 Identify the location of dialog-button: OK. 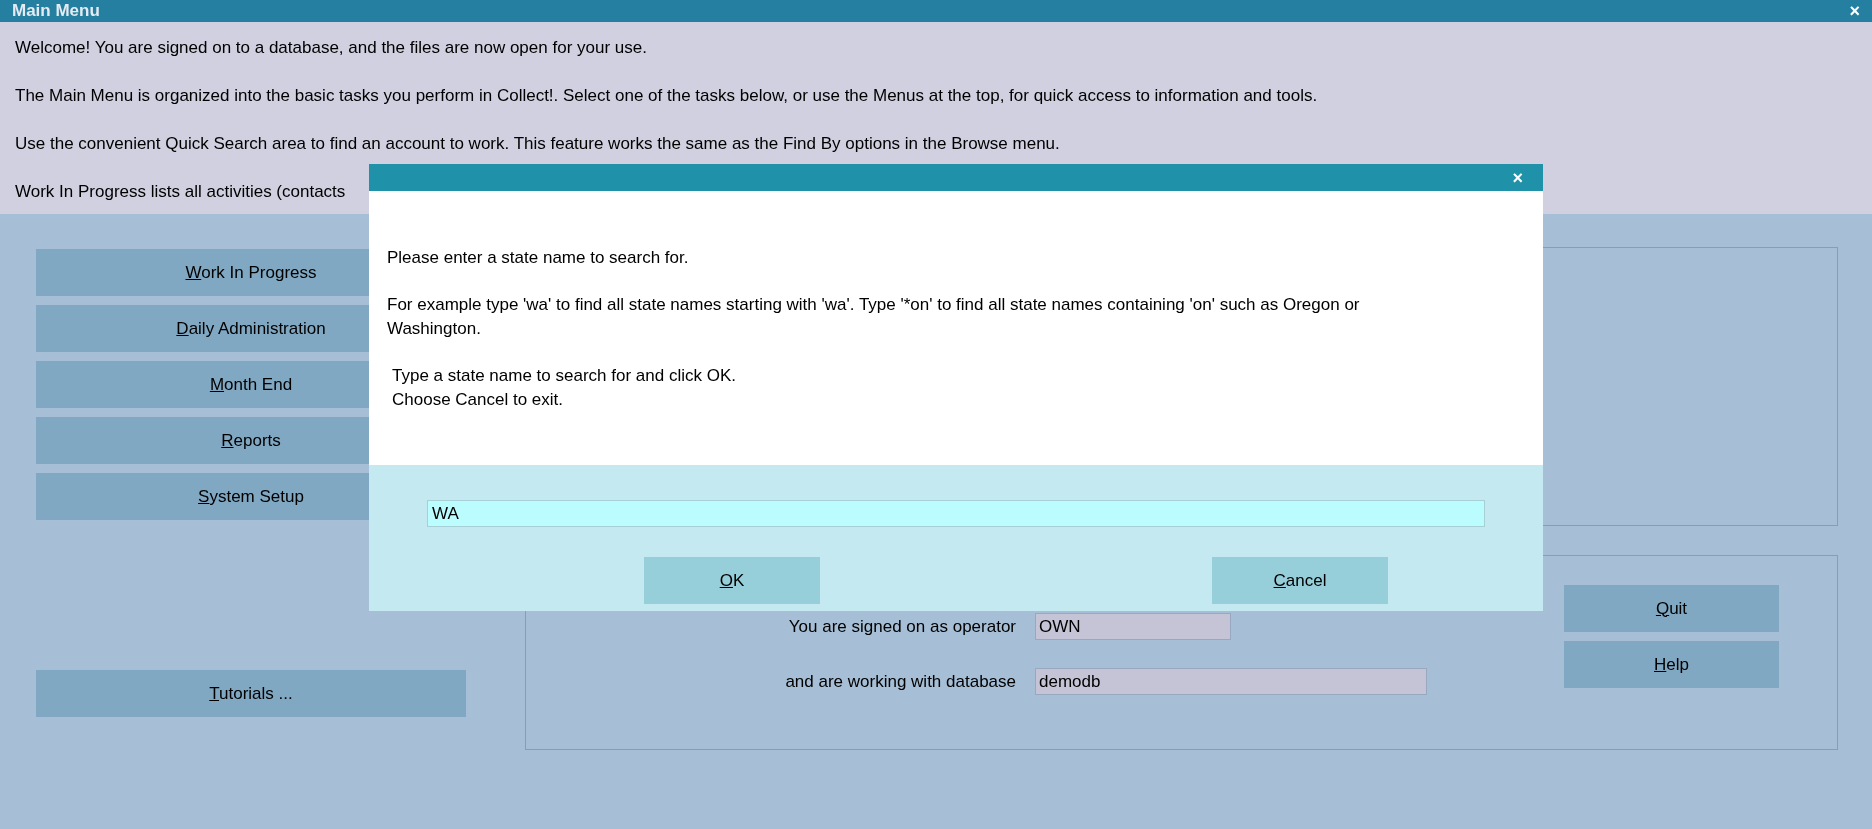
(732, 580).